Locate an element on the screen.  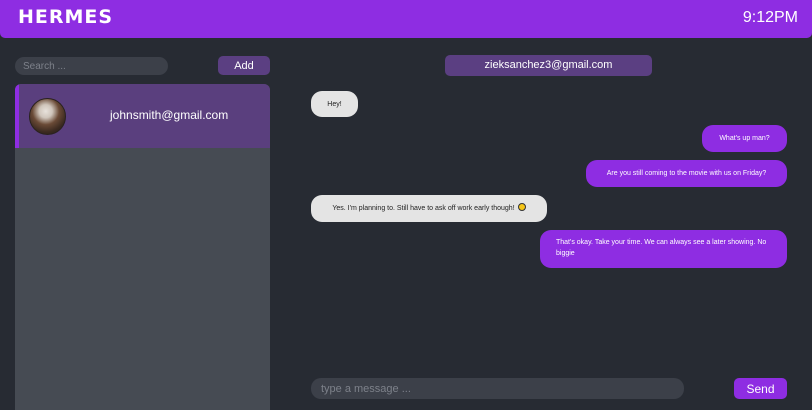
clock: 9:12PM is located at coordinates (770, 17).